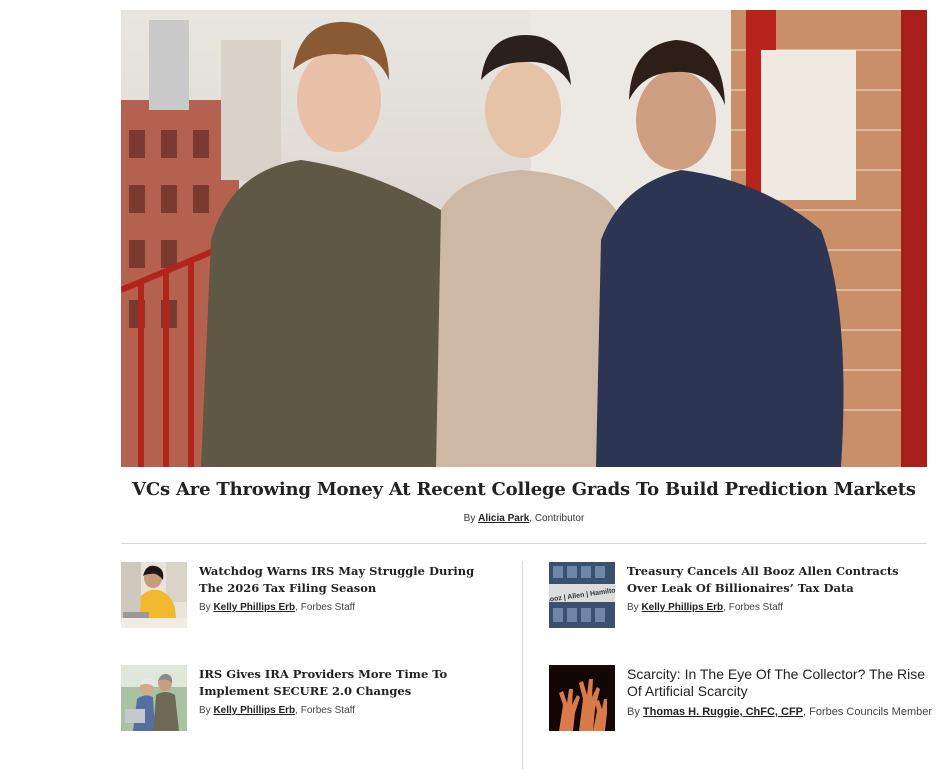 Image resolution: width=950 pixels, height=781 pixels. I want to click on hero-byline: By Alicia Park, Contributor, so click(524, 518).